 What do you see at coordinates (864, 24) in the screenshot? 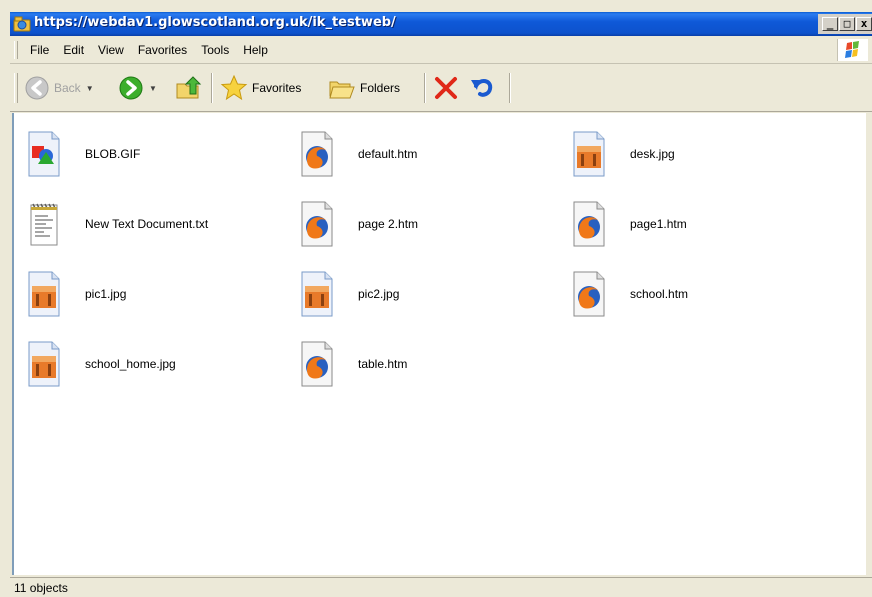
I see `close-button: x` at bounding box center [864, 24].